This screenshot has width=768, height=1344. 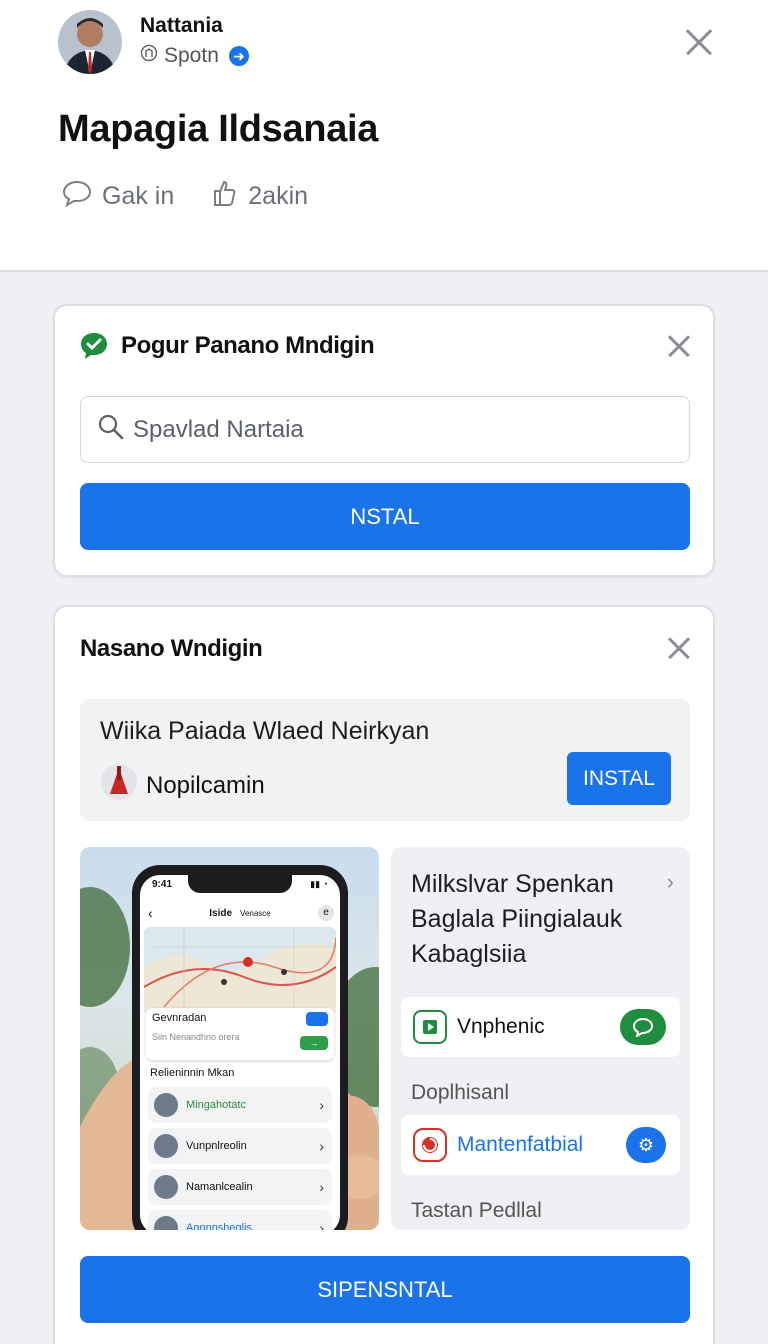 What do you see at coordinates (162, 884) in the screenshot?
I see `phone-time: 9:41` at bounding box center [162, 884].